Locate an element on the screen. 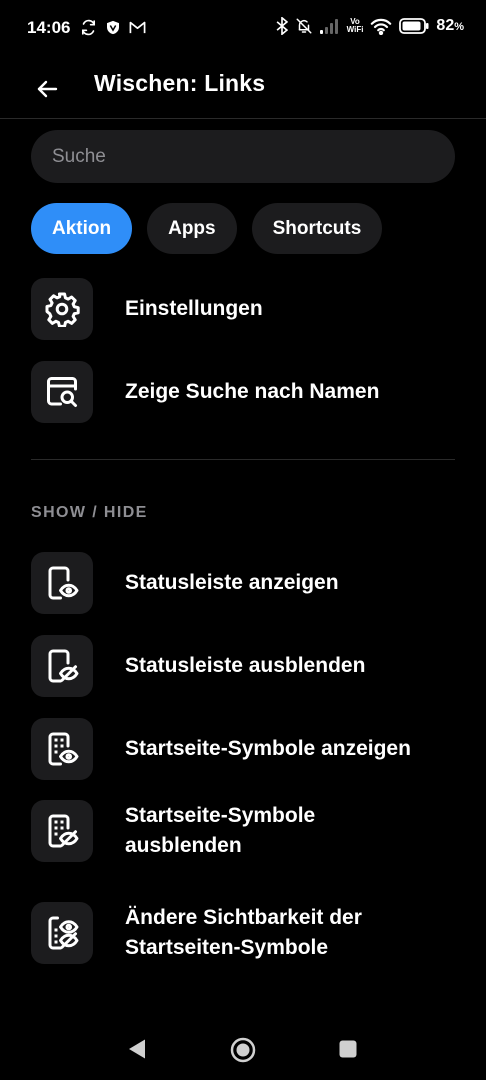 The width and height of the screenshot is (486, 1080). header-divider is located at coordinates (243, 118).